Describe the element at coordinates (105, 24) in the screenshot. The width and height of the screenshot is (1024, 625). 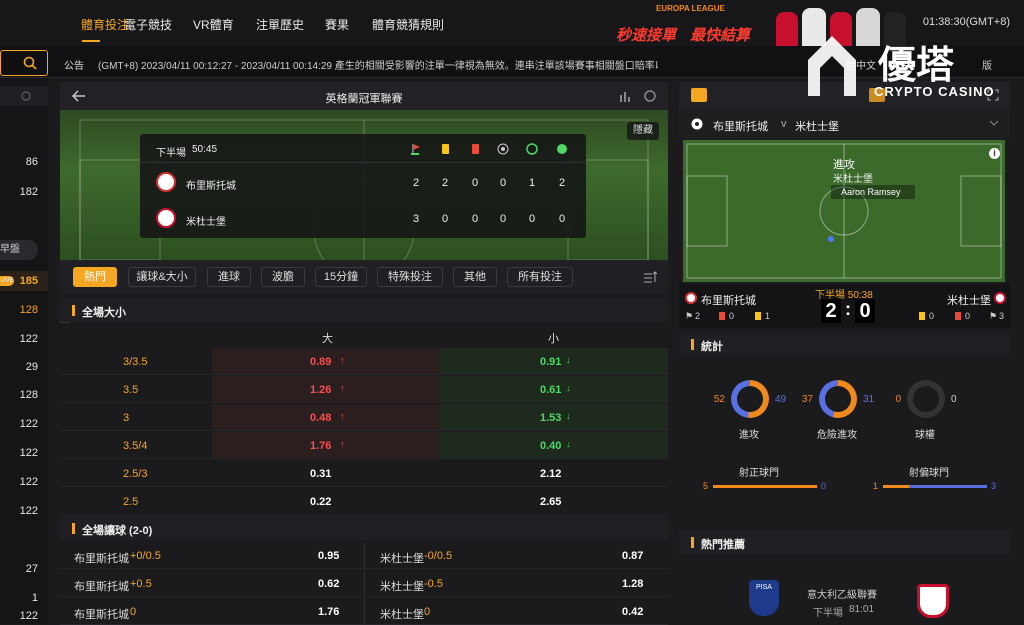
I see `nav-sports-betting: 體育投注` at that location.